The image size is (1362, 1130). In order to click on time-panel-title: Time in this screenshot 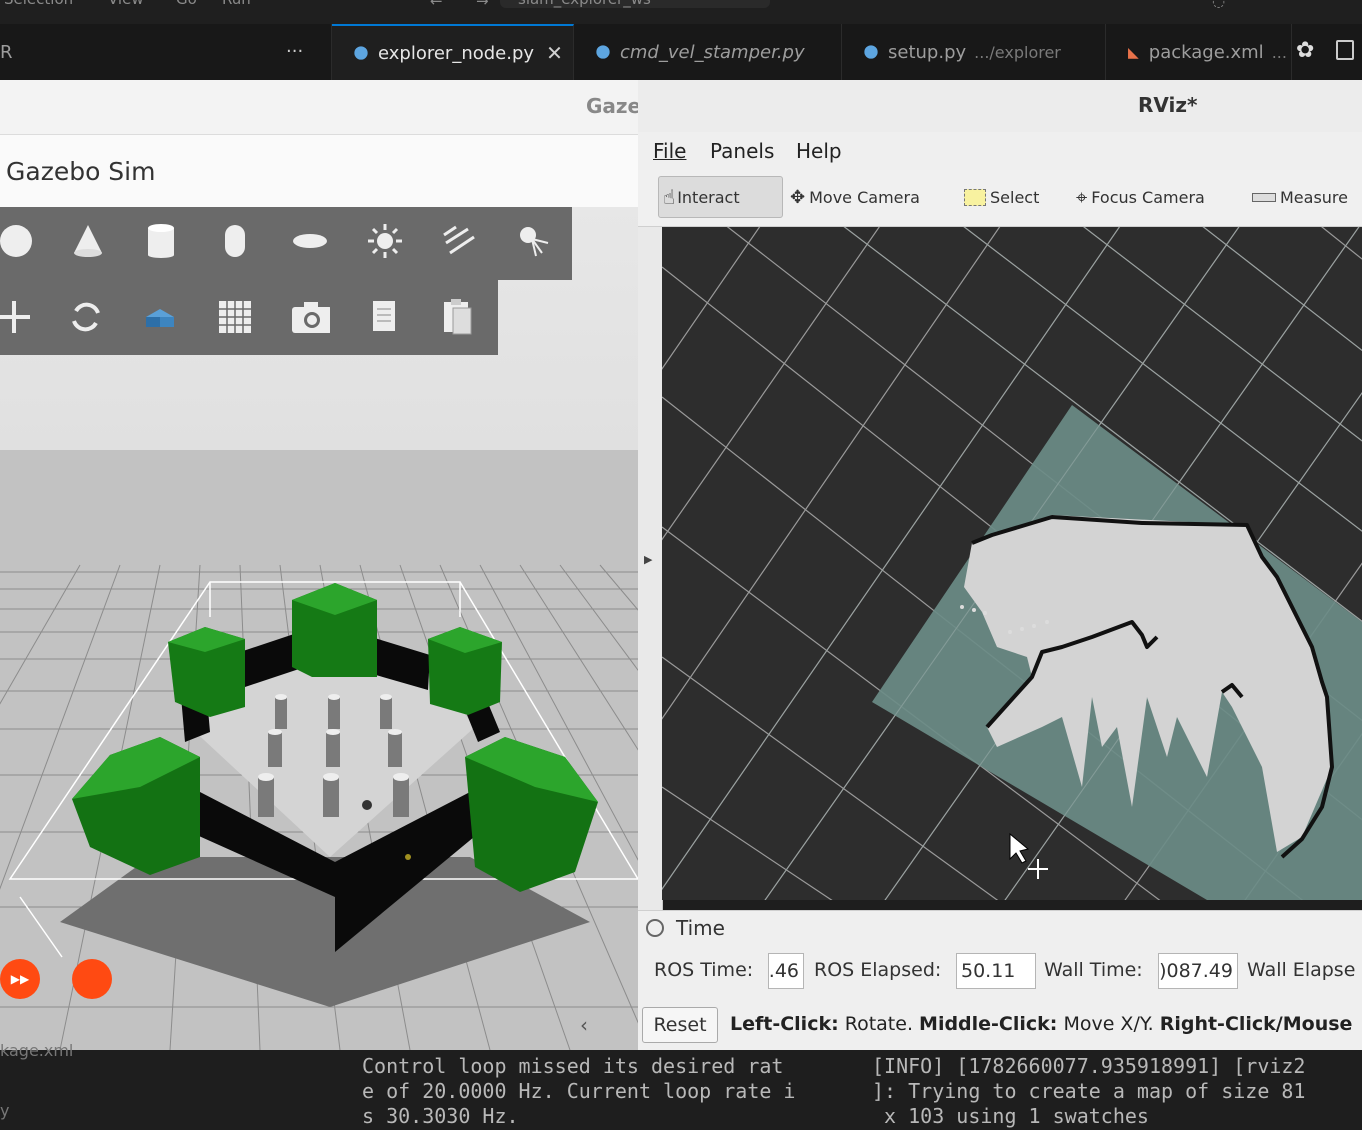, I will do `click(700, 928)`.